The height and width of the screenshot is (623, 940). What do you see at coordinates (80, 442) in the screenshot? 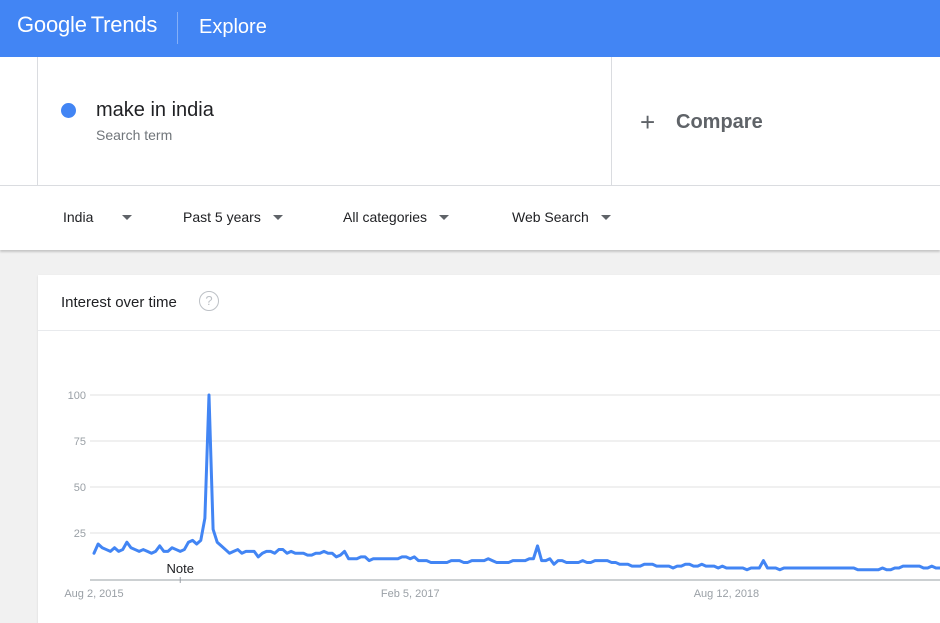
I see `y-tick-label-75: 75` at bounding box center [80, 442].